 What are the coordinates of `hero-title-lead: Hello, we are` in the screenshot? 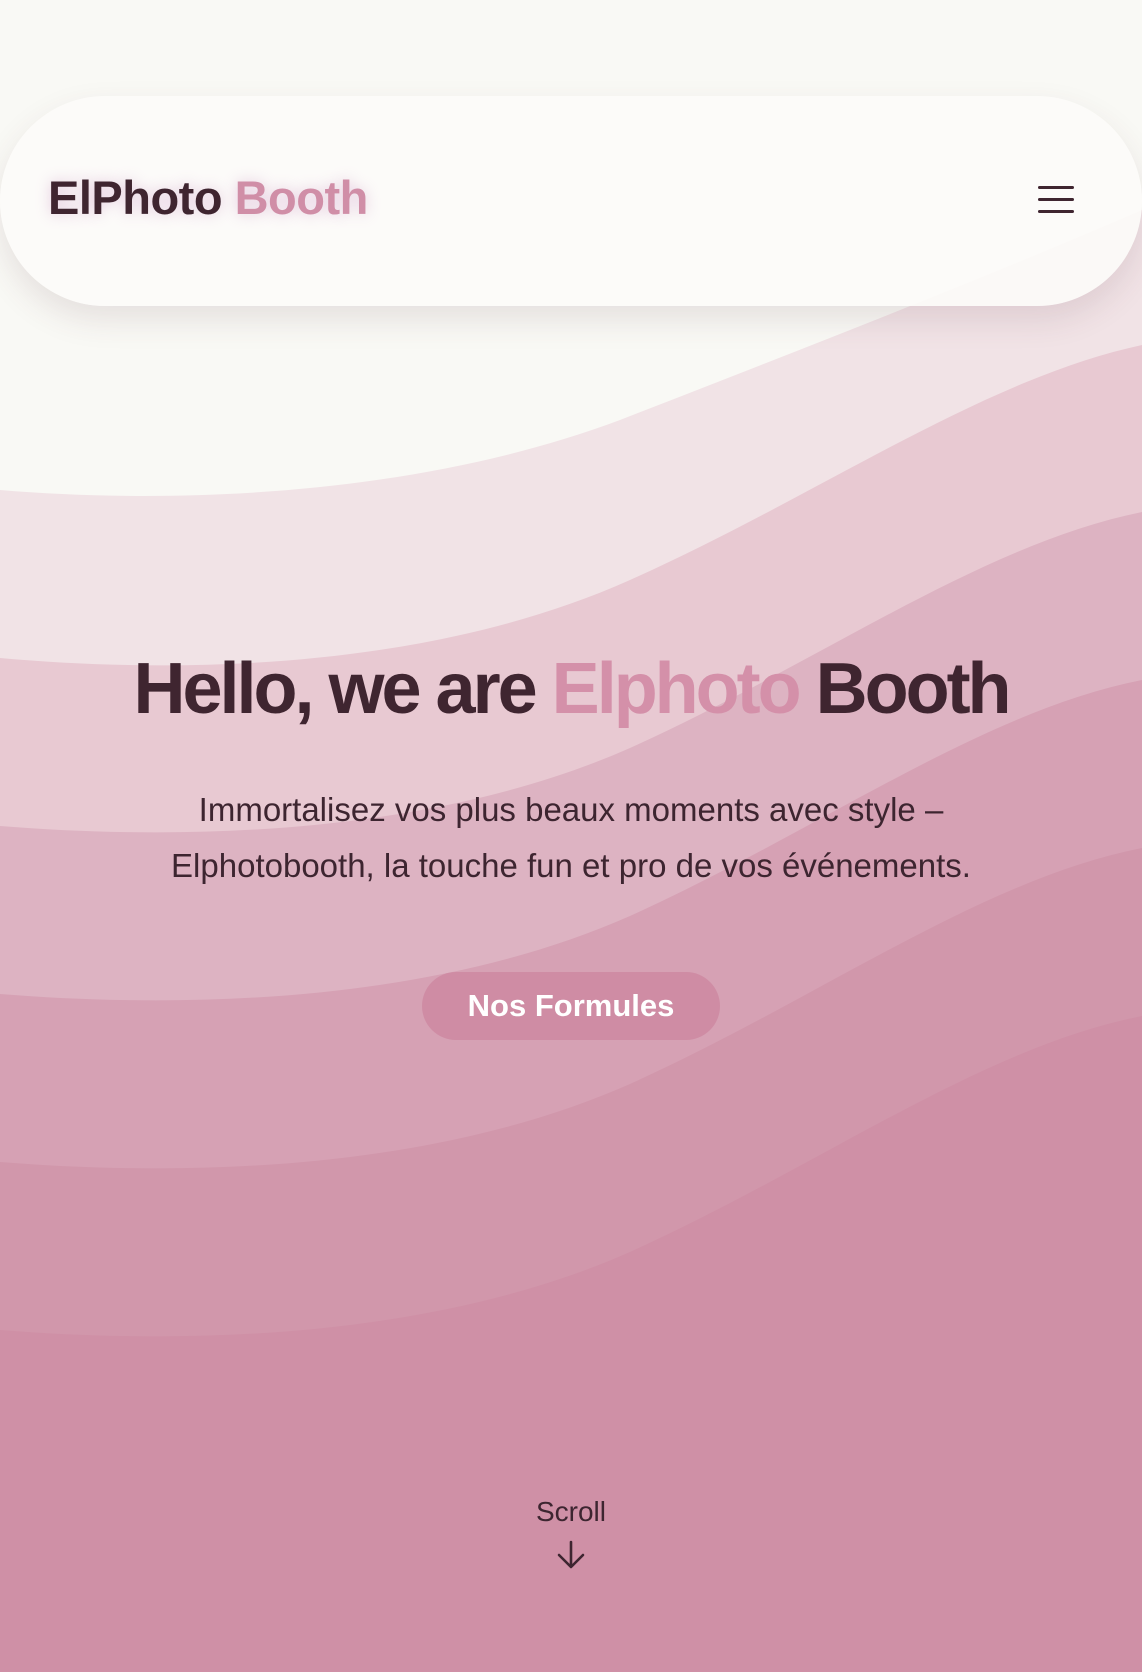 It's located at (335, 689).